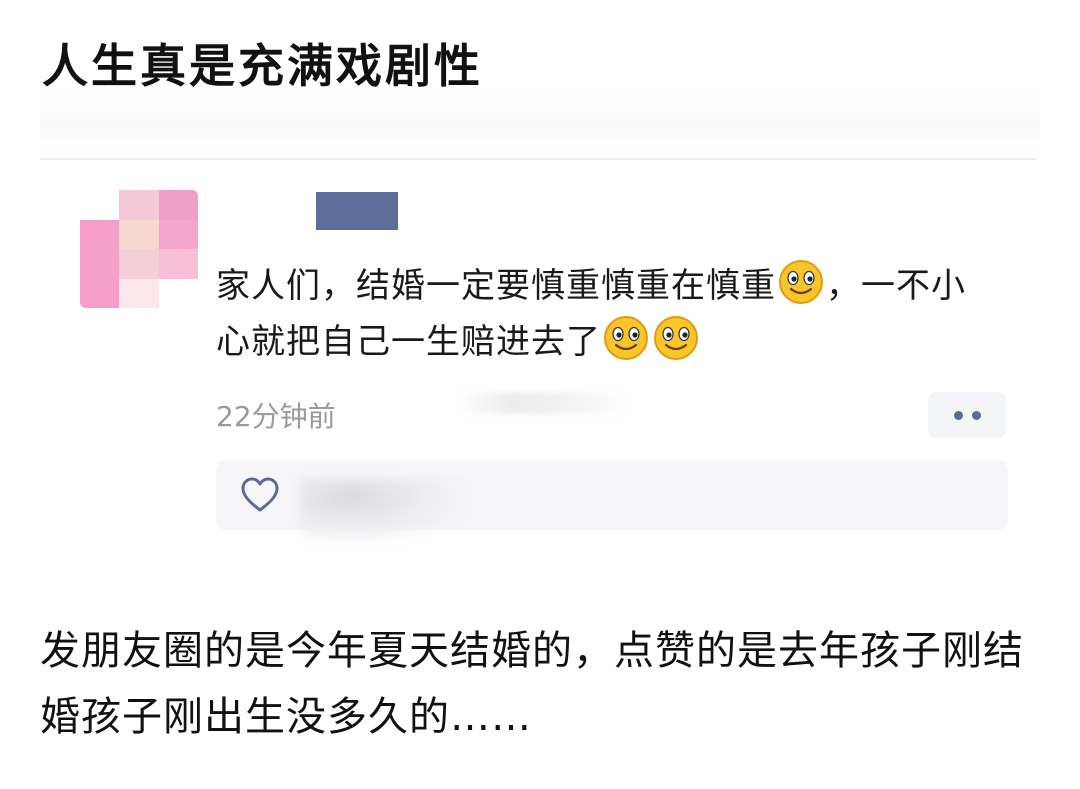 The image size is (1080, 789). What do you see at coordinates (139, 249) in the screenshot?
I see `avatar` at bounding box center [139, 249].